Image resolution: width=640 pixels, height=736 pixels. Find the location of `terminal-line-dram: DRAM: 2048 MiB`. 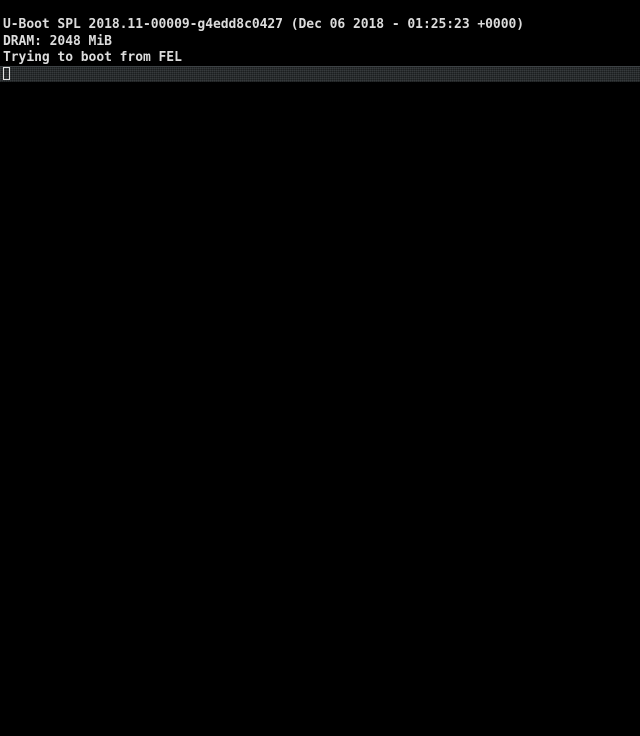

terminal-line-dram: DRAM: 2048 MiB is located at coordinates (57, 41).